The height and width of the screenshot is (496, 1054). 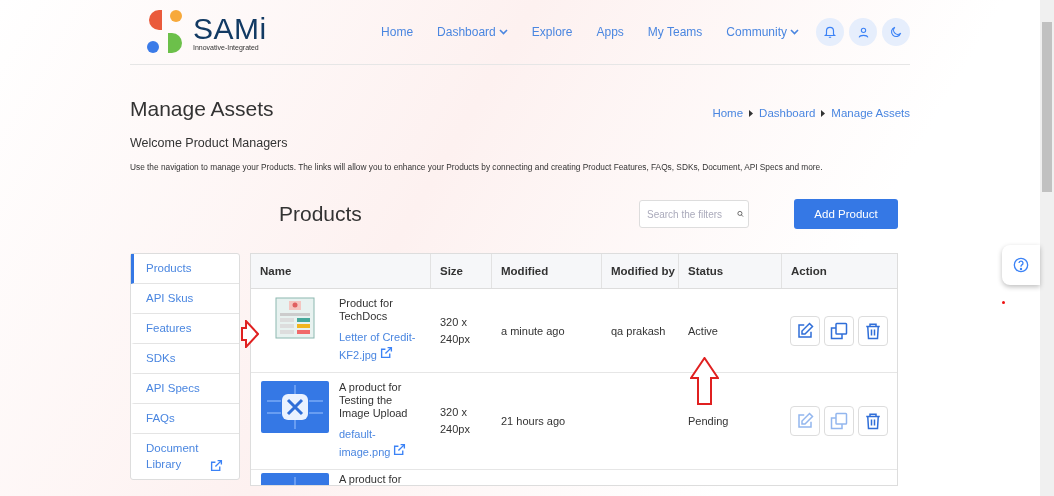 What do you see at coordinates (185, 389) in the screenshot?
I see `sidebar-item: API Specs` at bounding box center [185, 389].